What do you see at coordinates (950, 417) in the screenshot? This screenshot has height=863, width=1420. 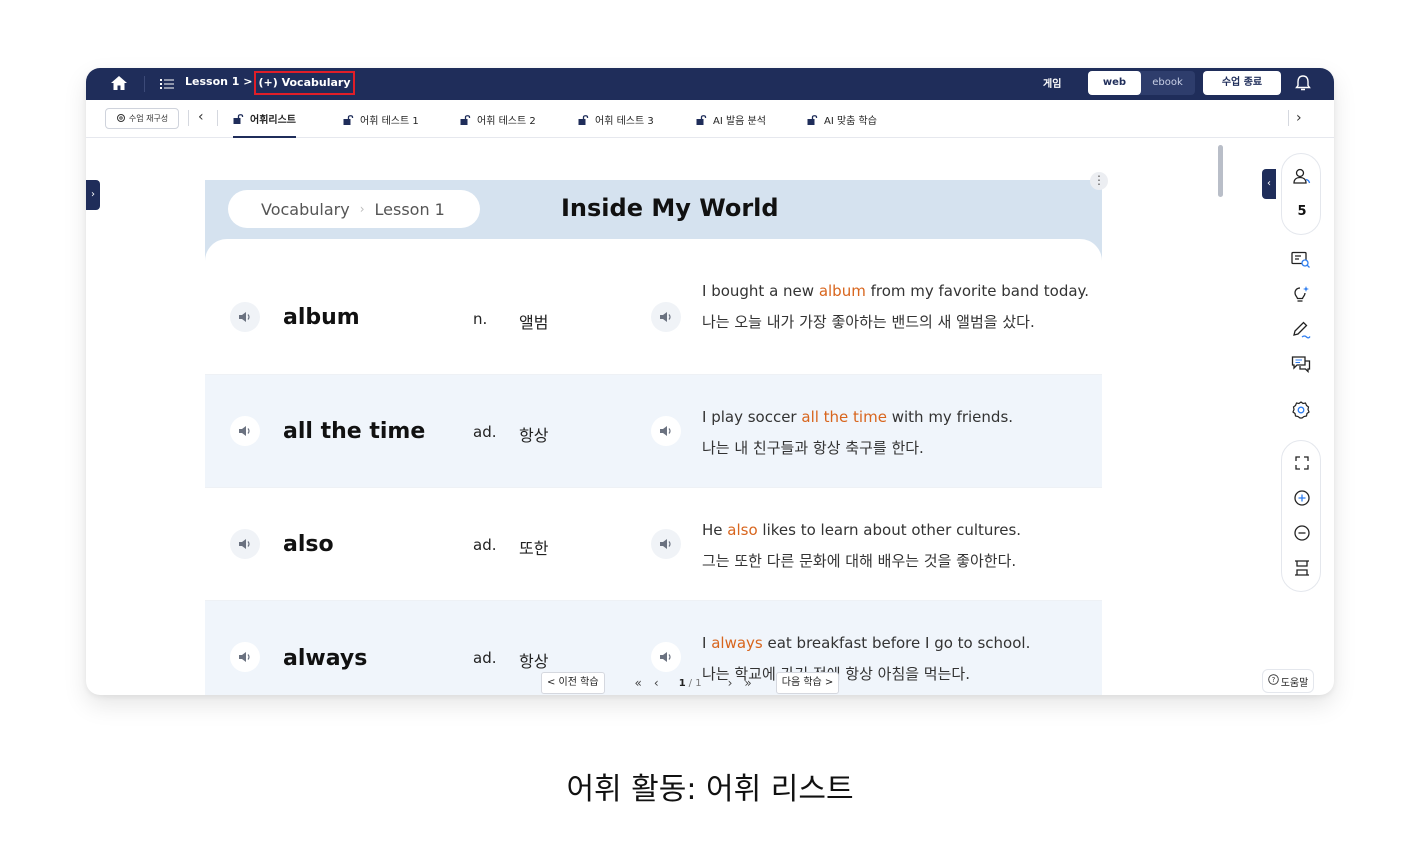 I see `sentence-text: with my friends.` at bounding box center [950, 417].